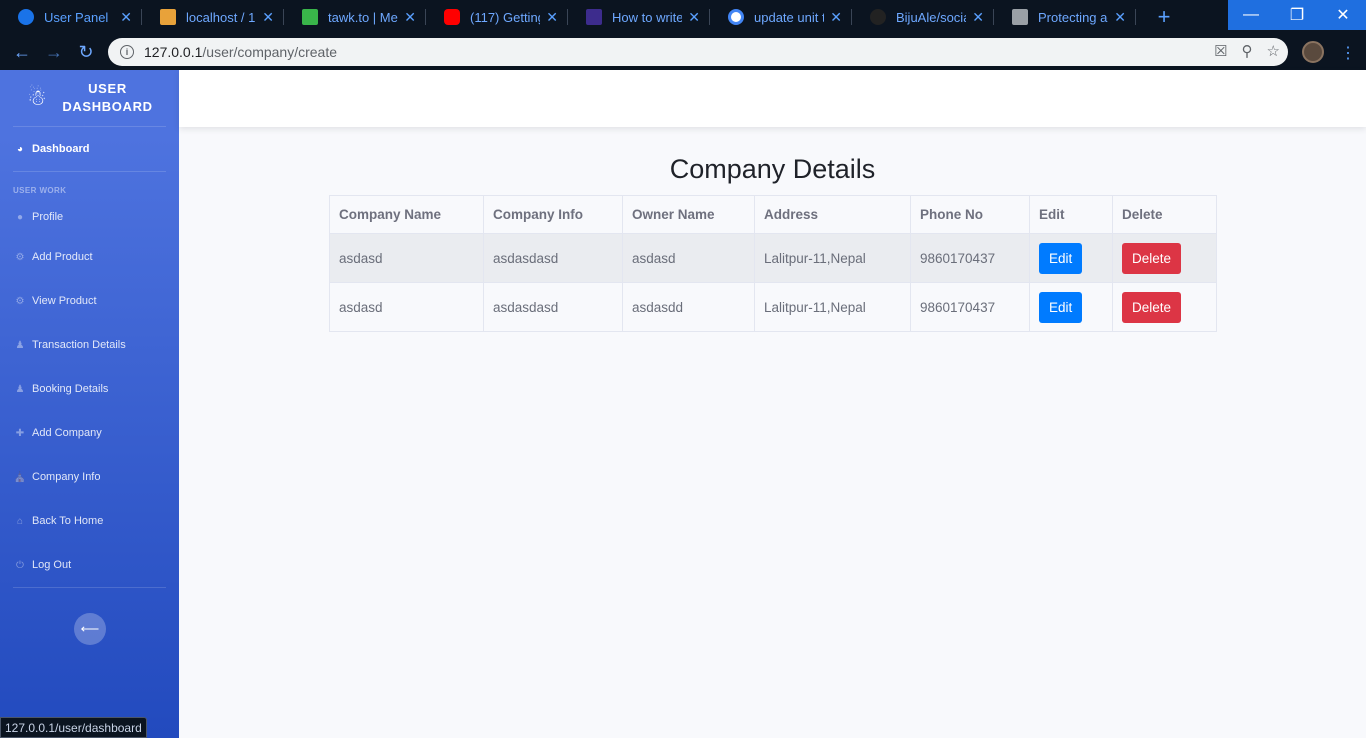 Image resolution: width=1366 pixels, height=738 pixels. I want to click on sidebar-heading: USER WORK, so click(40, 190).